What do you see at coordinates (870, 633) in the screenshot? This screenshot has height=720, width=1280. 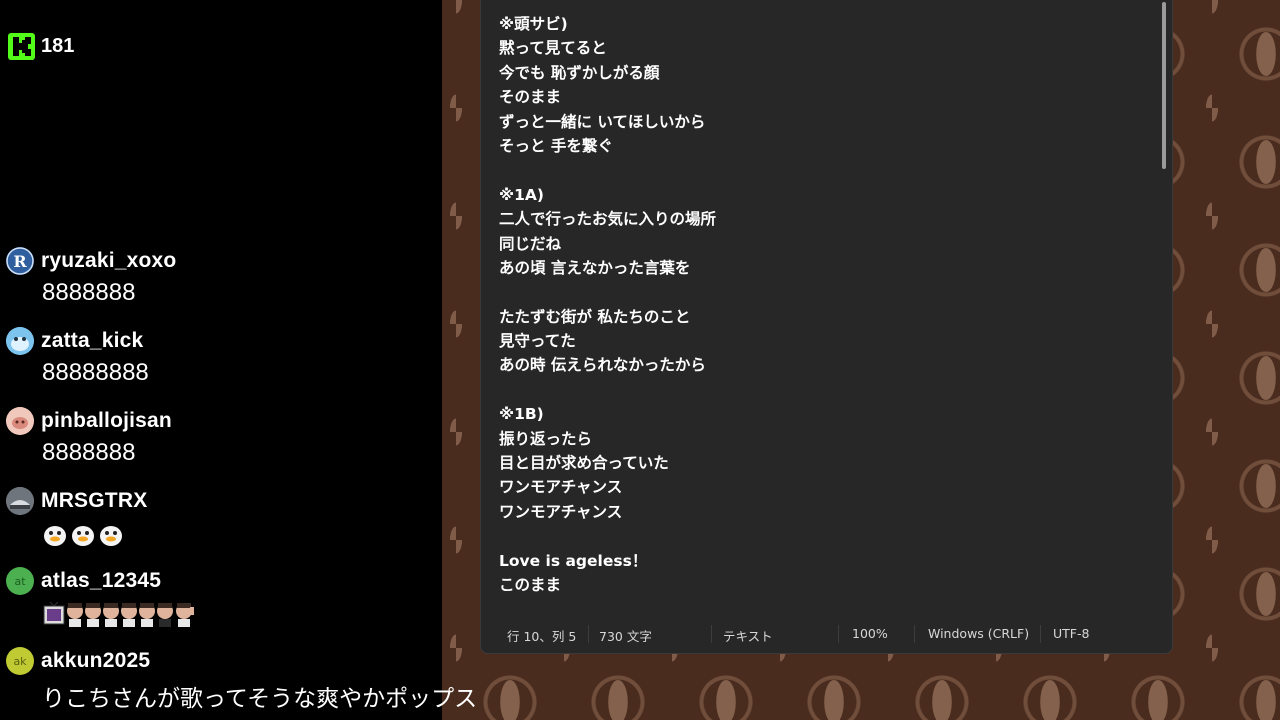 I see `zoom-level: 100%` at bounding box center [870, 633].